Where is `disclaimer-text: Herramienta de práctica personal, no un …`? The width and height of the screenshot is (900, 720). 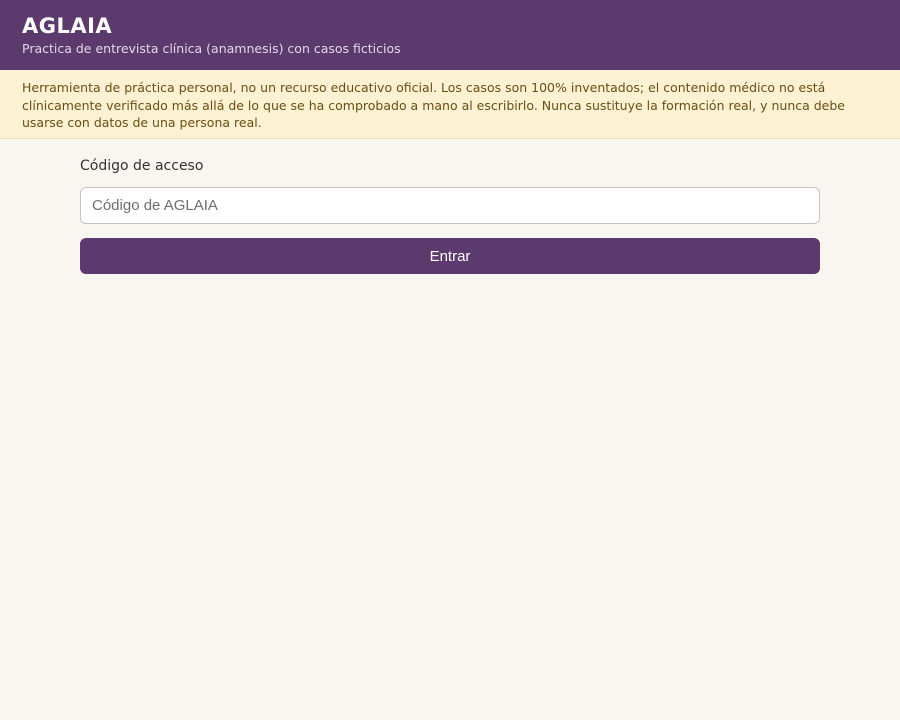 disclaimer-text: Herramienta de práctica personal, no un … is located at coordinates (433, 105).